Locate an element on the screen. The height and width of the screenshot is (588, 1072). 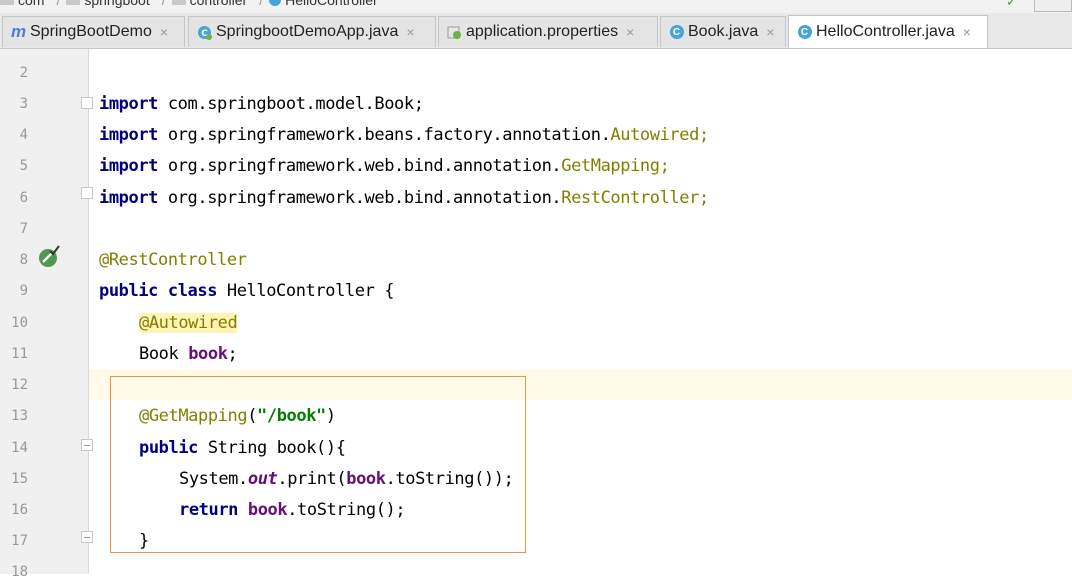
line-number: 2 is located at coordinates (23, 73).